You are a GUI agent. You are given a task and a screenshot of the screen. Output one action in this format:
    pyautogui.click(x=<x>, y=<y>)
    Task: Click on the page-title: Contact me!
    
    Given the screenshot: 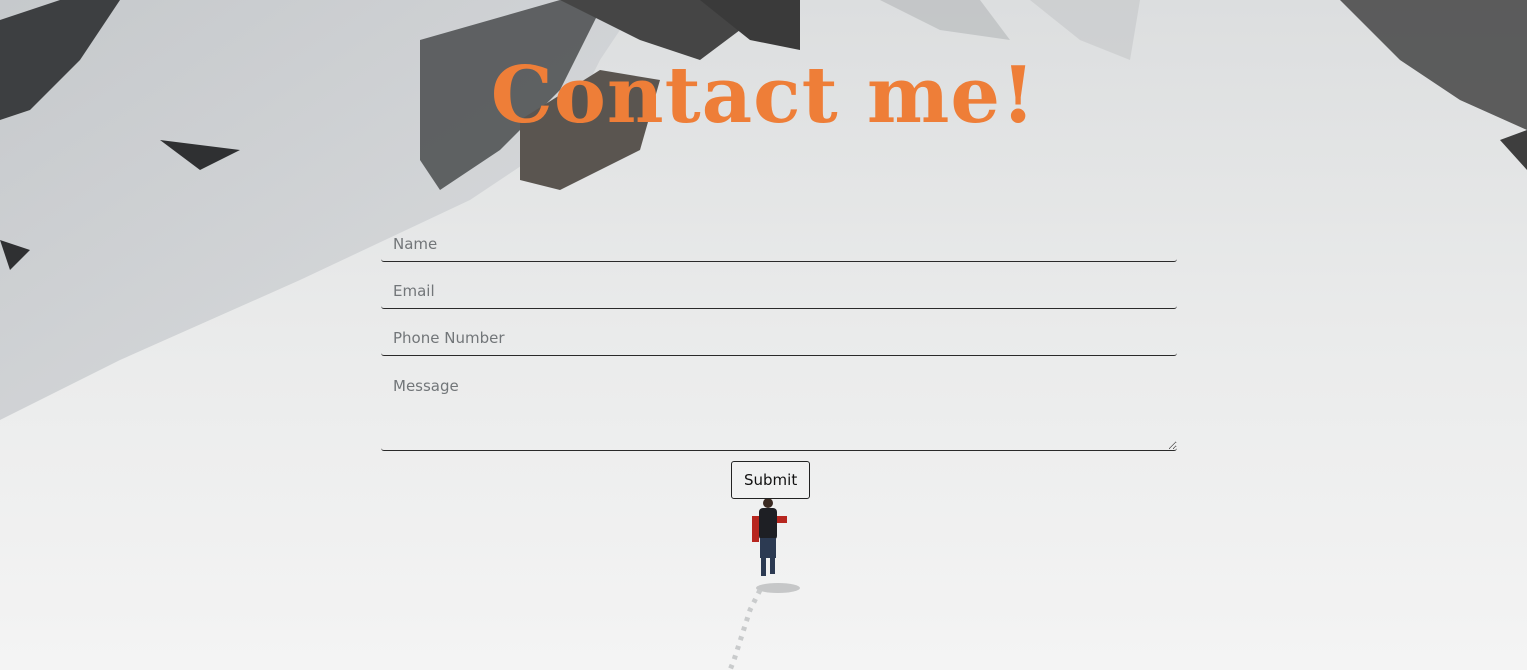 What is the action you would take?
    pyautogui.click(x=763, y=95)
    